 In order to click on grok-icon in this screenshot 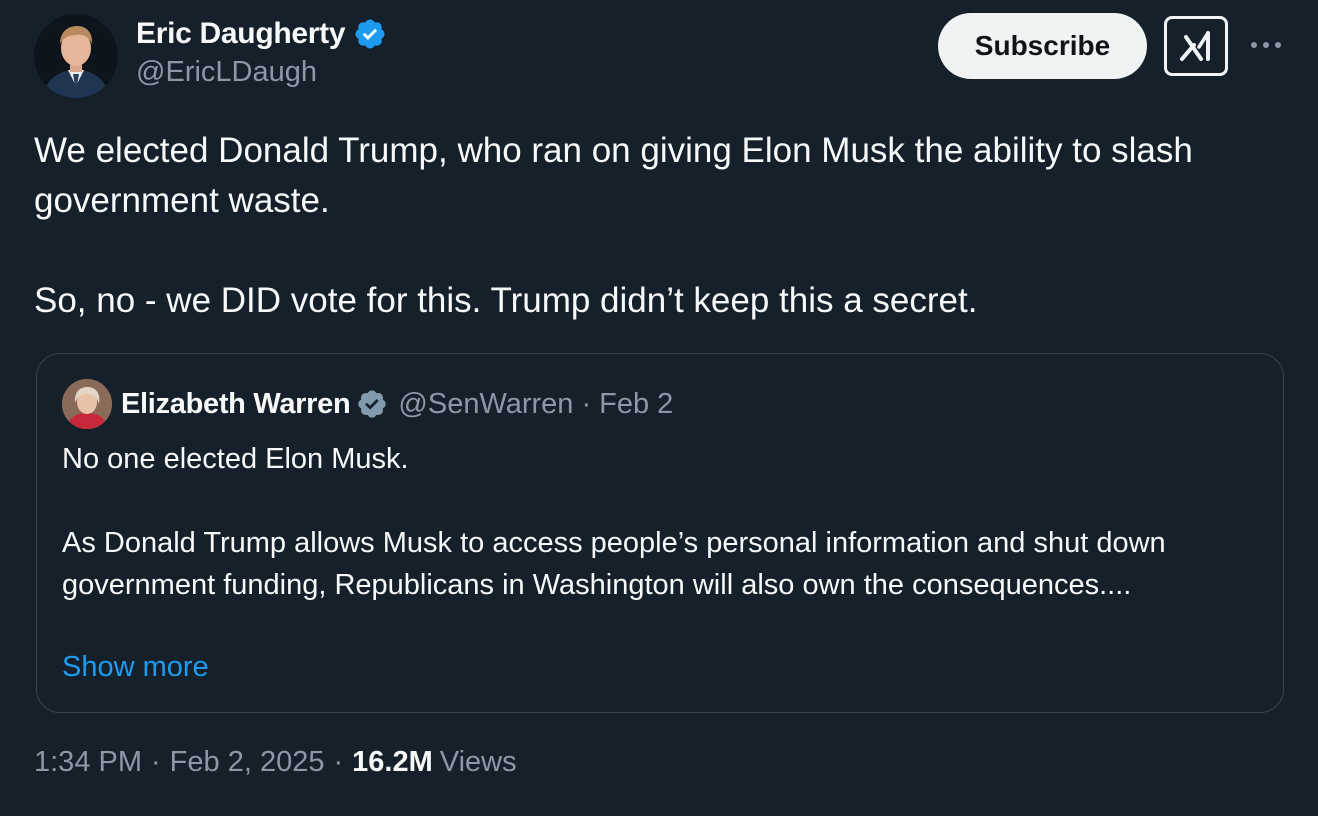, I will do `click(1195, 46)`.